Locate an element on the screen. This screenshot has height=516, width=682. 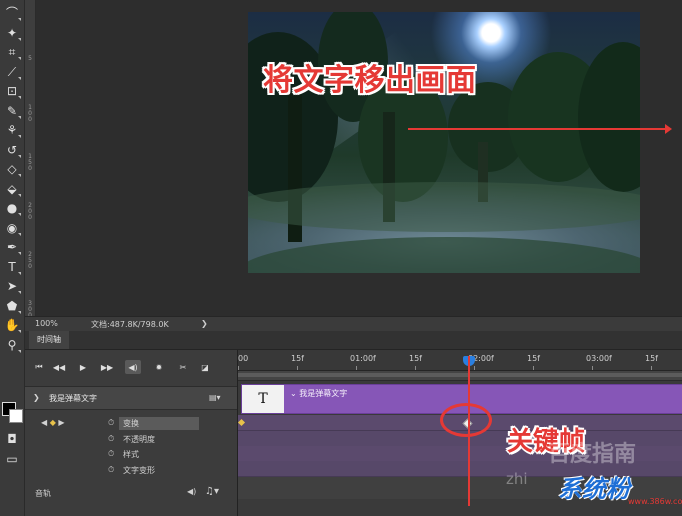
clip-caret-icon: ⌄ is located at coordinates (295, 393).